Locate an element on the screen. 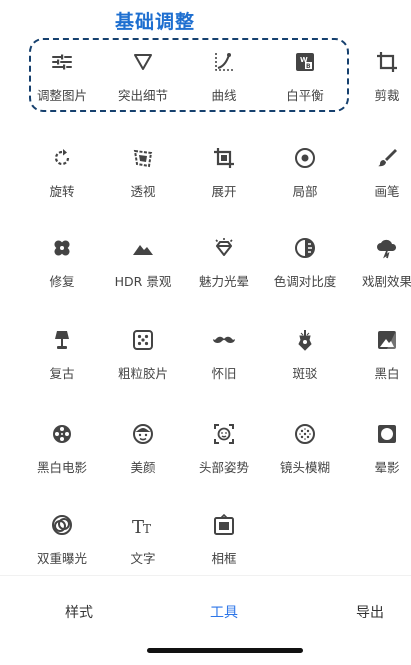 This screenshot has height=665, width=411. tool-perspective: 透视 is located at coordinates (143, 177).